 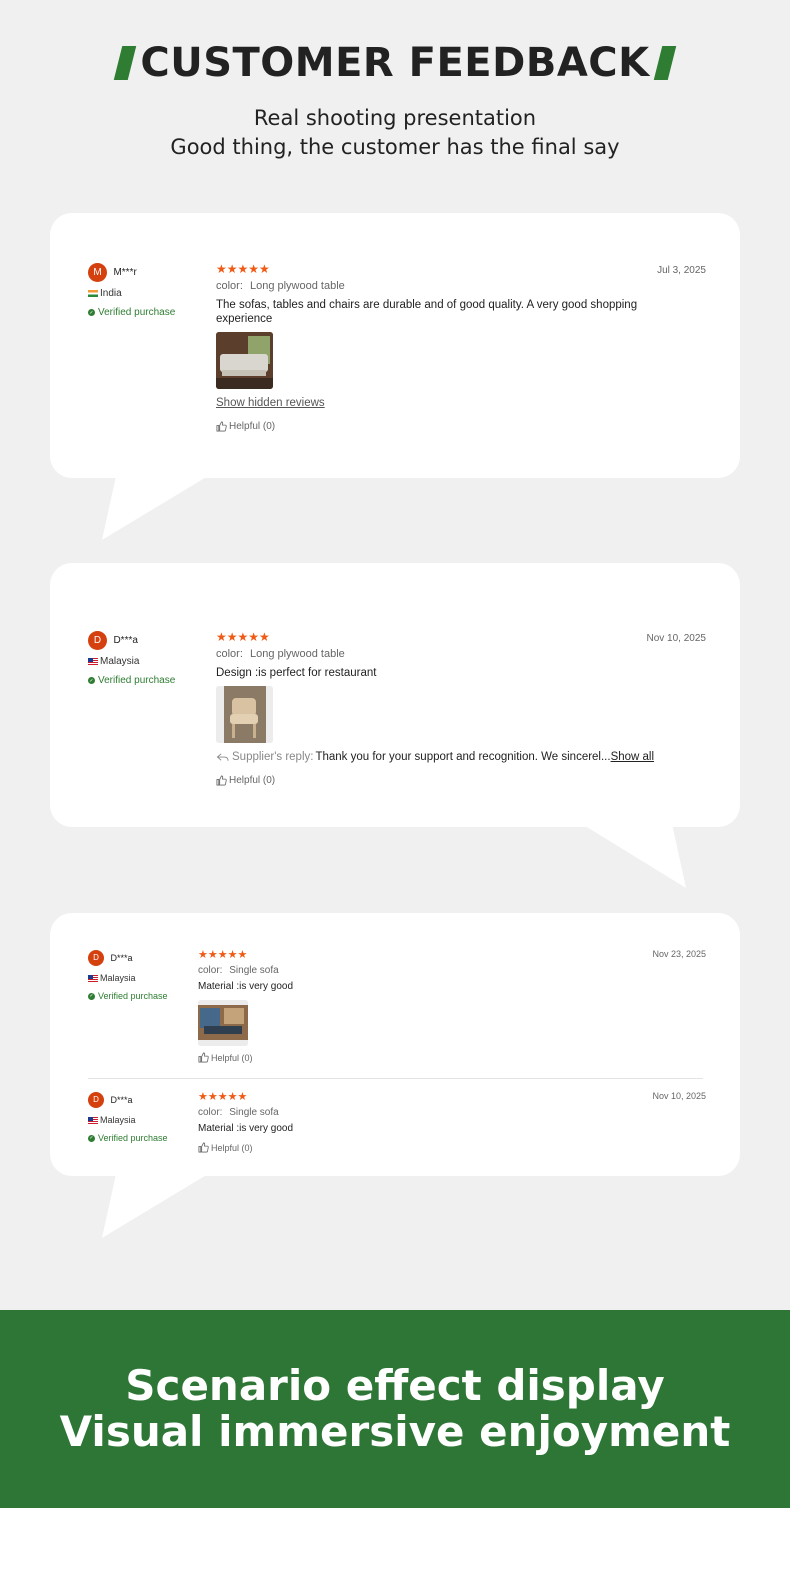 I want to click on country-label: India, so click(x=111, y=293).